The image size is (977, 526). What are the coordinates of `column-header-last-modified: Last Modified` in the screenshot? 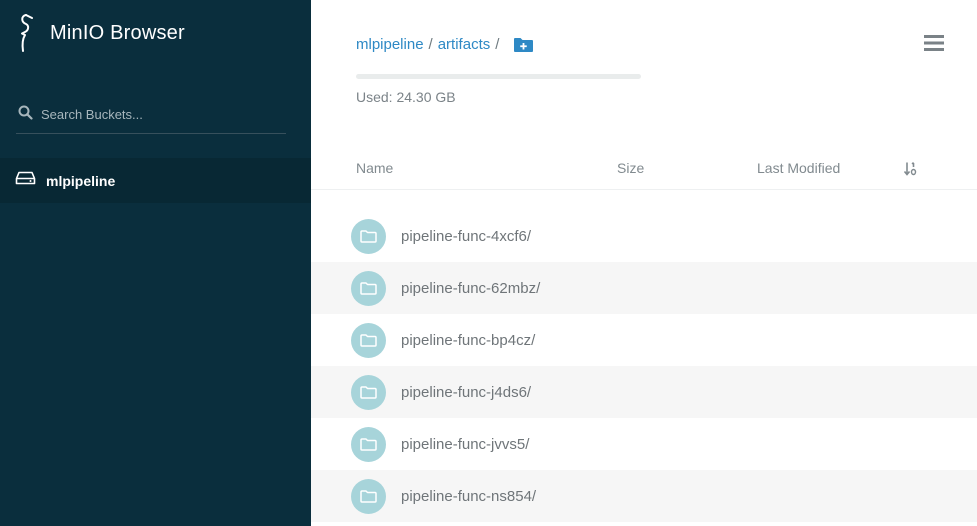 It's located at (798, 168).